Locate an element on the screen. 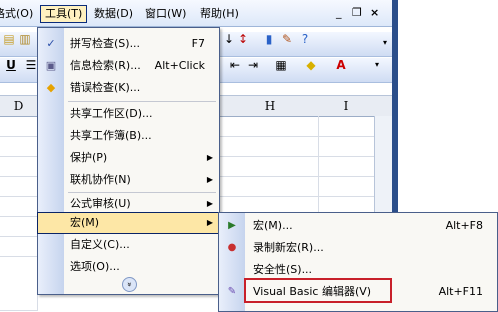 The width and height of the screenshot is (498, 312). menu-bar: 格式(O) 工具(T) 数据(D) 窗口(W) 帮助(H) _ ❐ × is located at coordinates (196, 13).